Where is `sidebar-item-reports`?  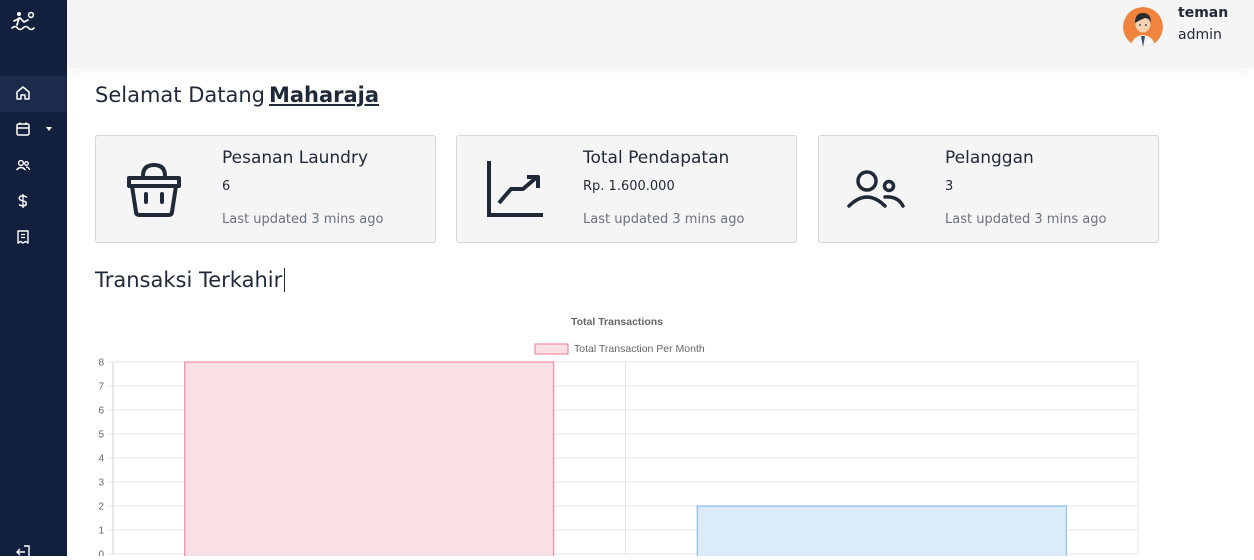 sidebar-item-reports is located at coordinates (33, 238).